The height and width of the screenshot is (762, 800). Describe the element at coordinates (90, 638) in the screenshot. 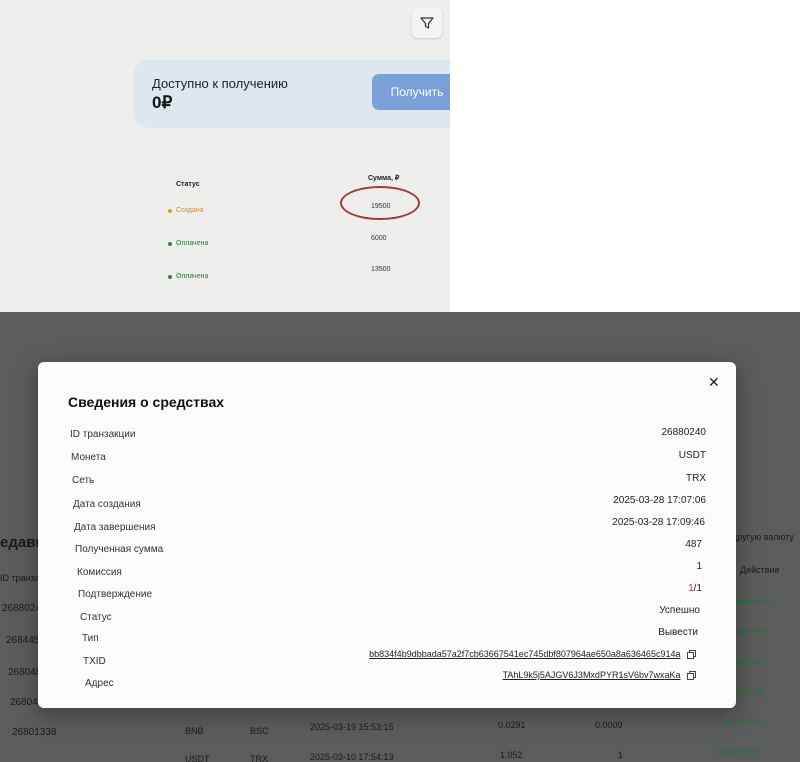

I see `type-label: Тип` at that location.